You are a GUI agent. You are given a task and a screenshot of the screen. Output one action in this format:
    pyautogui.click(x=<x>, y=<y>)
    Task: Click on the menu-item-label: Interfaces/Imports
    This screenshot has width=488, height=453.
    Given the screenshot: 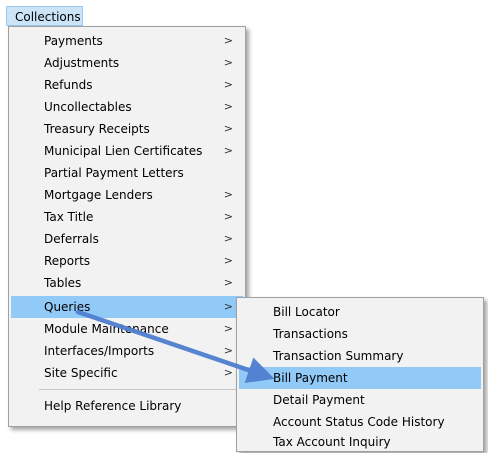 What is the action you would take?
    pyautogui.click(x=99, y=351)
    